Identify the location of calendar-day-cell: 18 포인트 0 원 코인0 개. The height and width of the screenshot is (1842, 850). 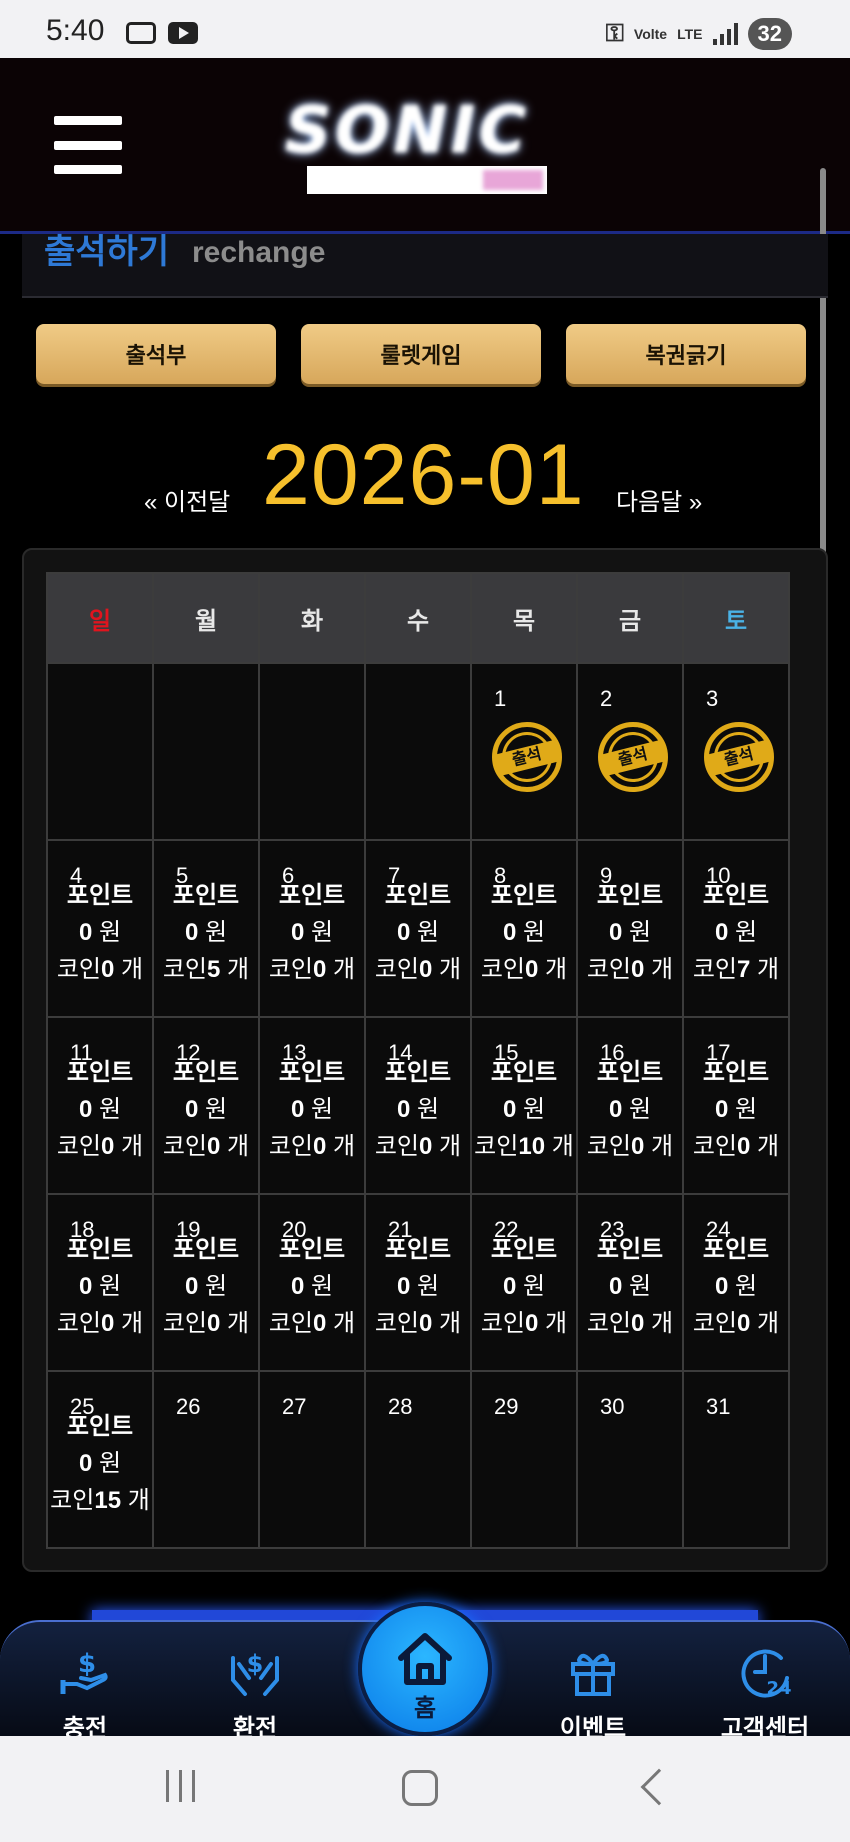
(100, 1282).